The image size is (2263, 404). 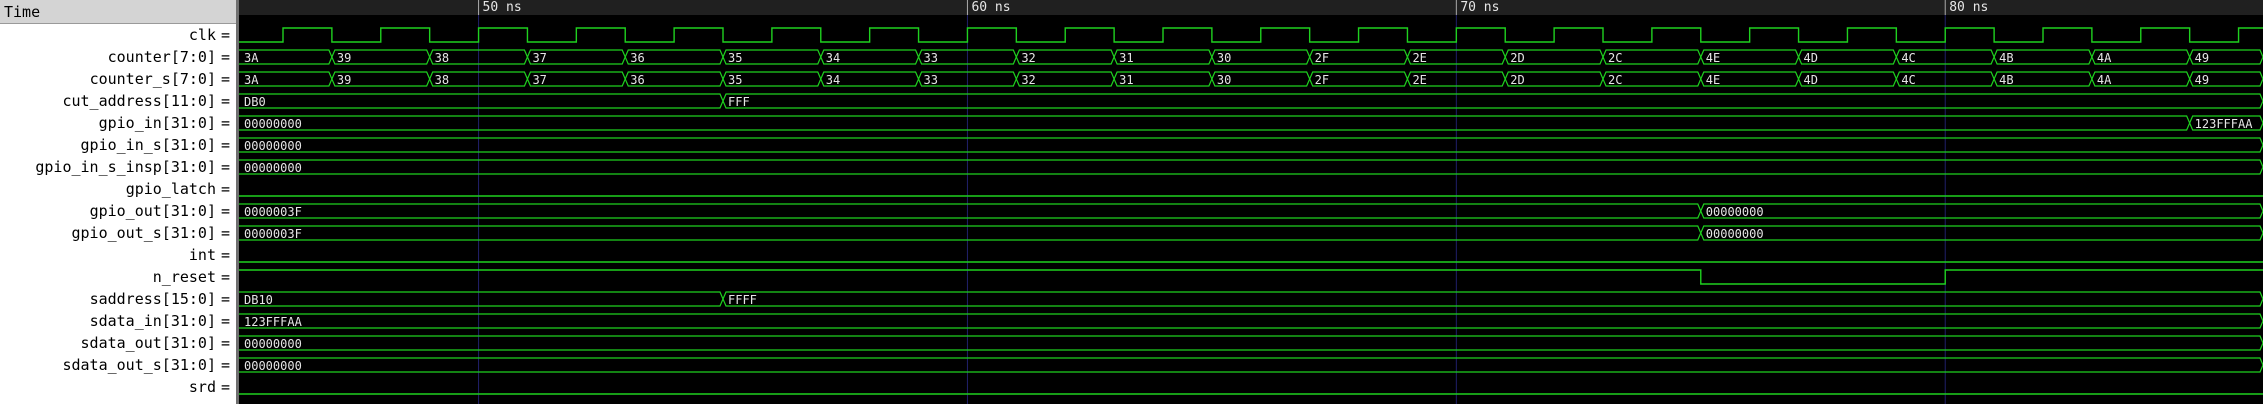 I want to click on signal-name: gpio_out[31:0], so click(x=153, y=211).